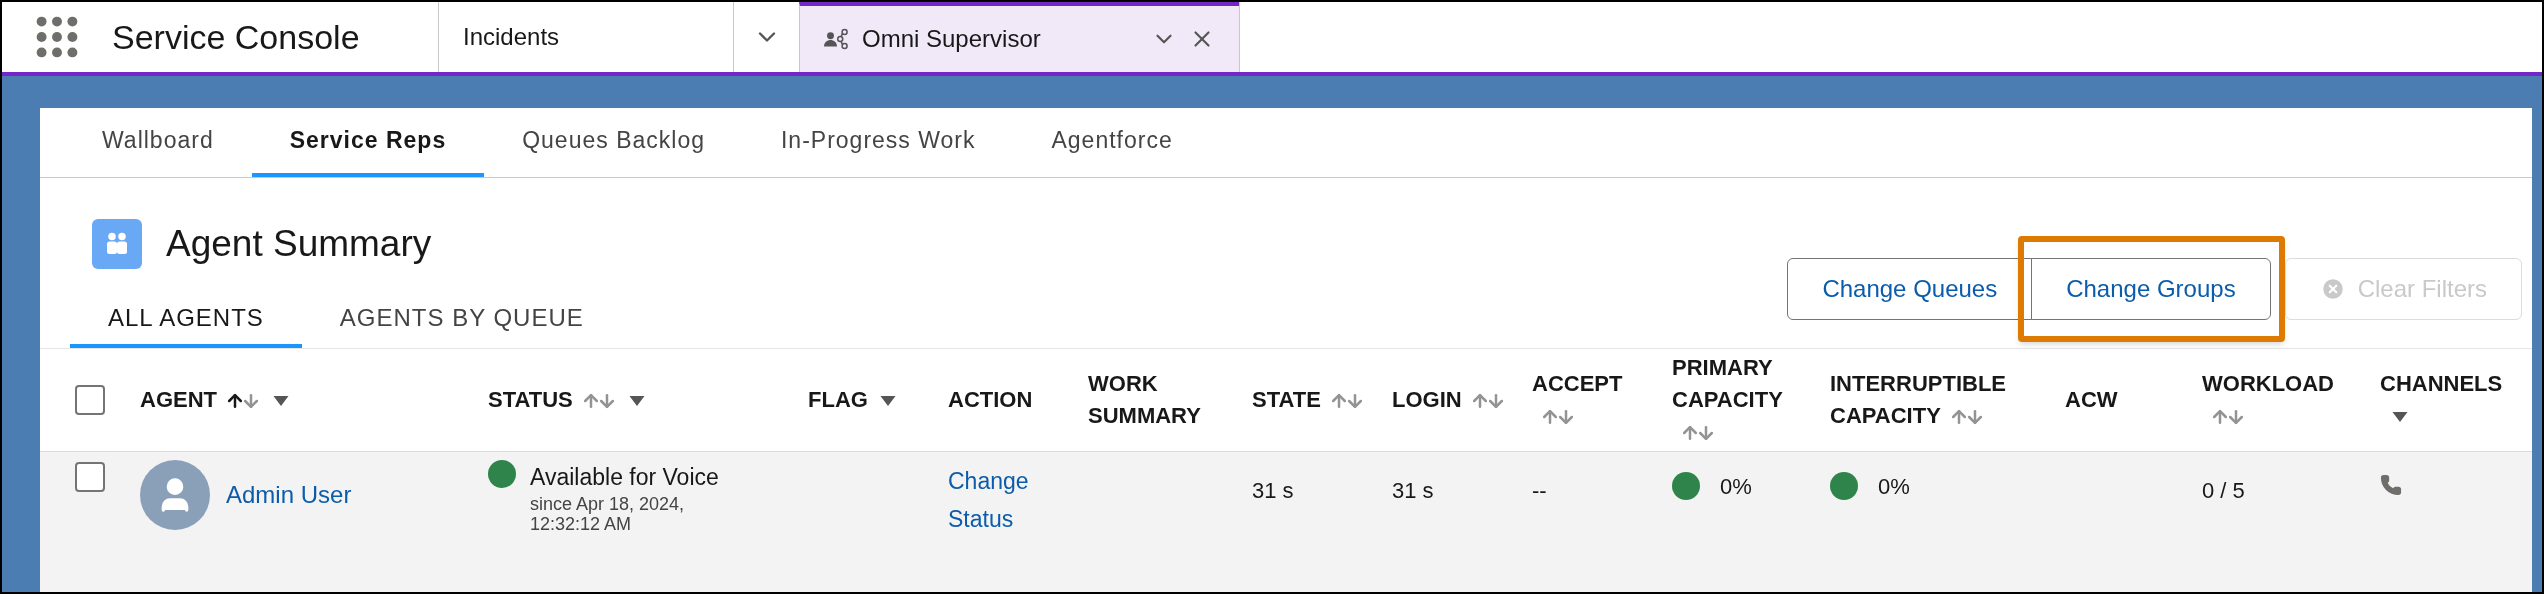 The image size is (2544, 594). What do you see at coordinates (158, 142) in the screenshot?
I see `nav-tab: Wallboard` at bounding box center [158, 142].